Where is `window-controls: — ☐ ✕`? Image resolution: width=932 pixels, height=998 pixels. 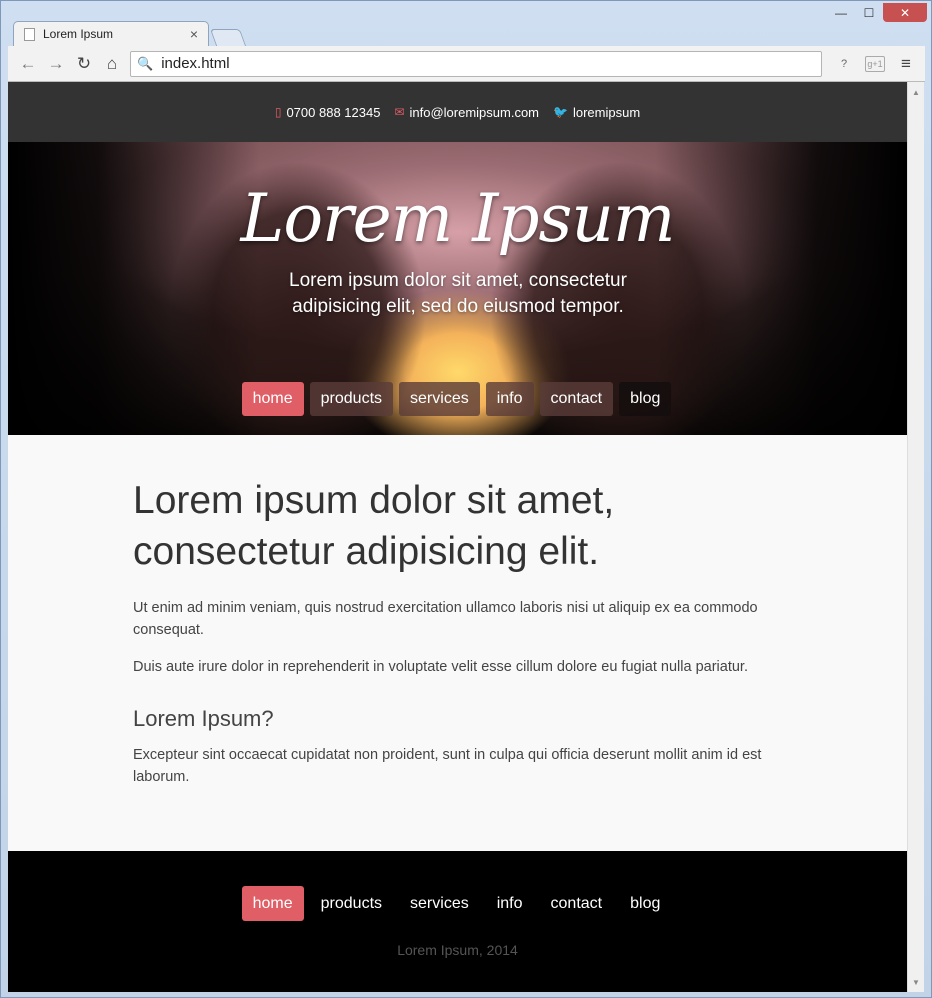 window-controls: — ☐ ✕ is located at coordinates (877, 12).